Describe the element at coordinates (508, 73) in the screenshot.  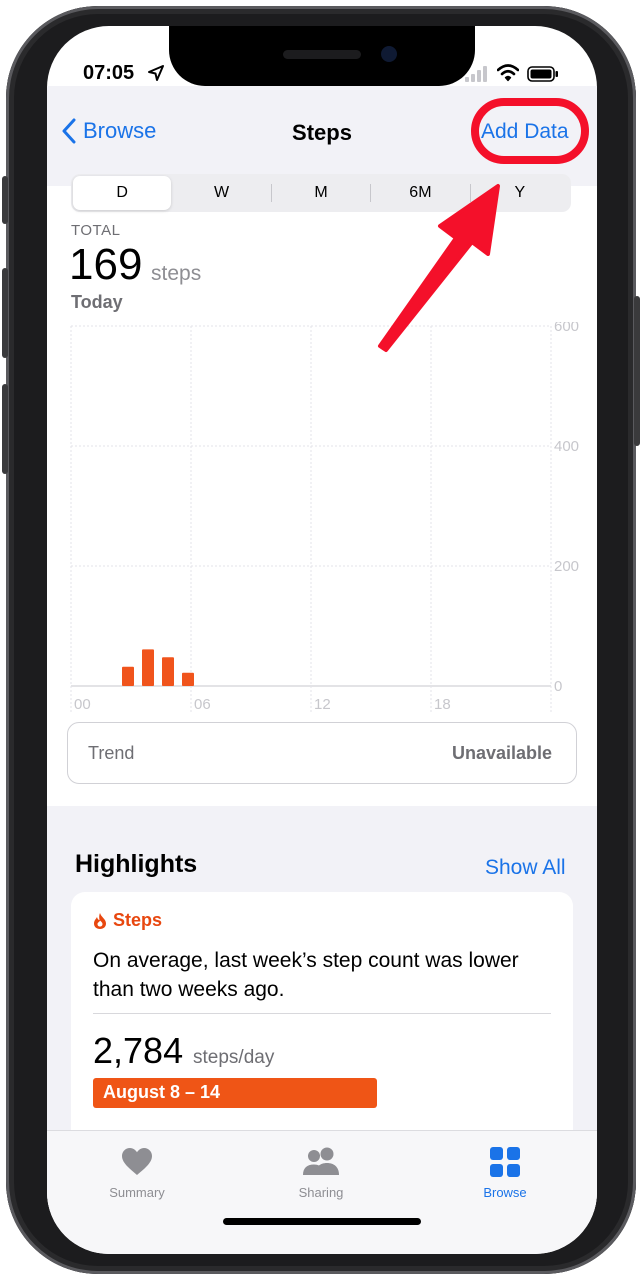
I see `wifi-icon` at that location.